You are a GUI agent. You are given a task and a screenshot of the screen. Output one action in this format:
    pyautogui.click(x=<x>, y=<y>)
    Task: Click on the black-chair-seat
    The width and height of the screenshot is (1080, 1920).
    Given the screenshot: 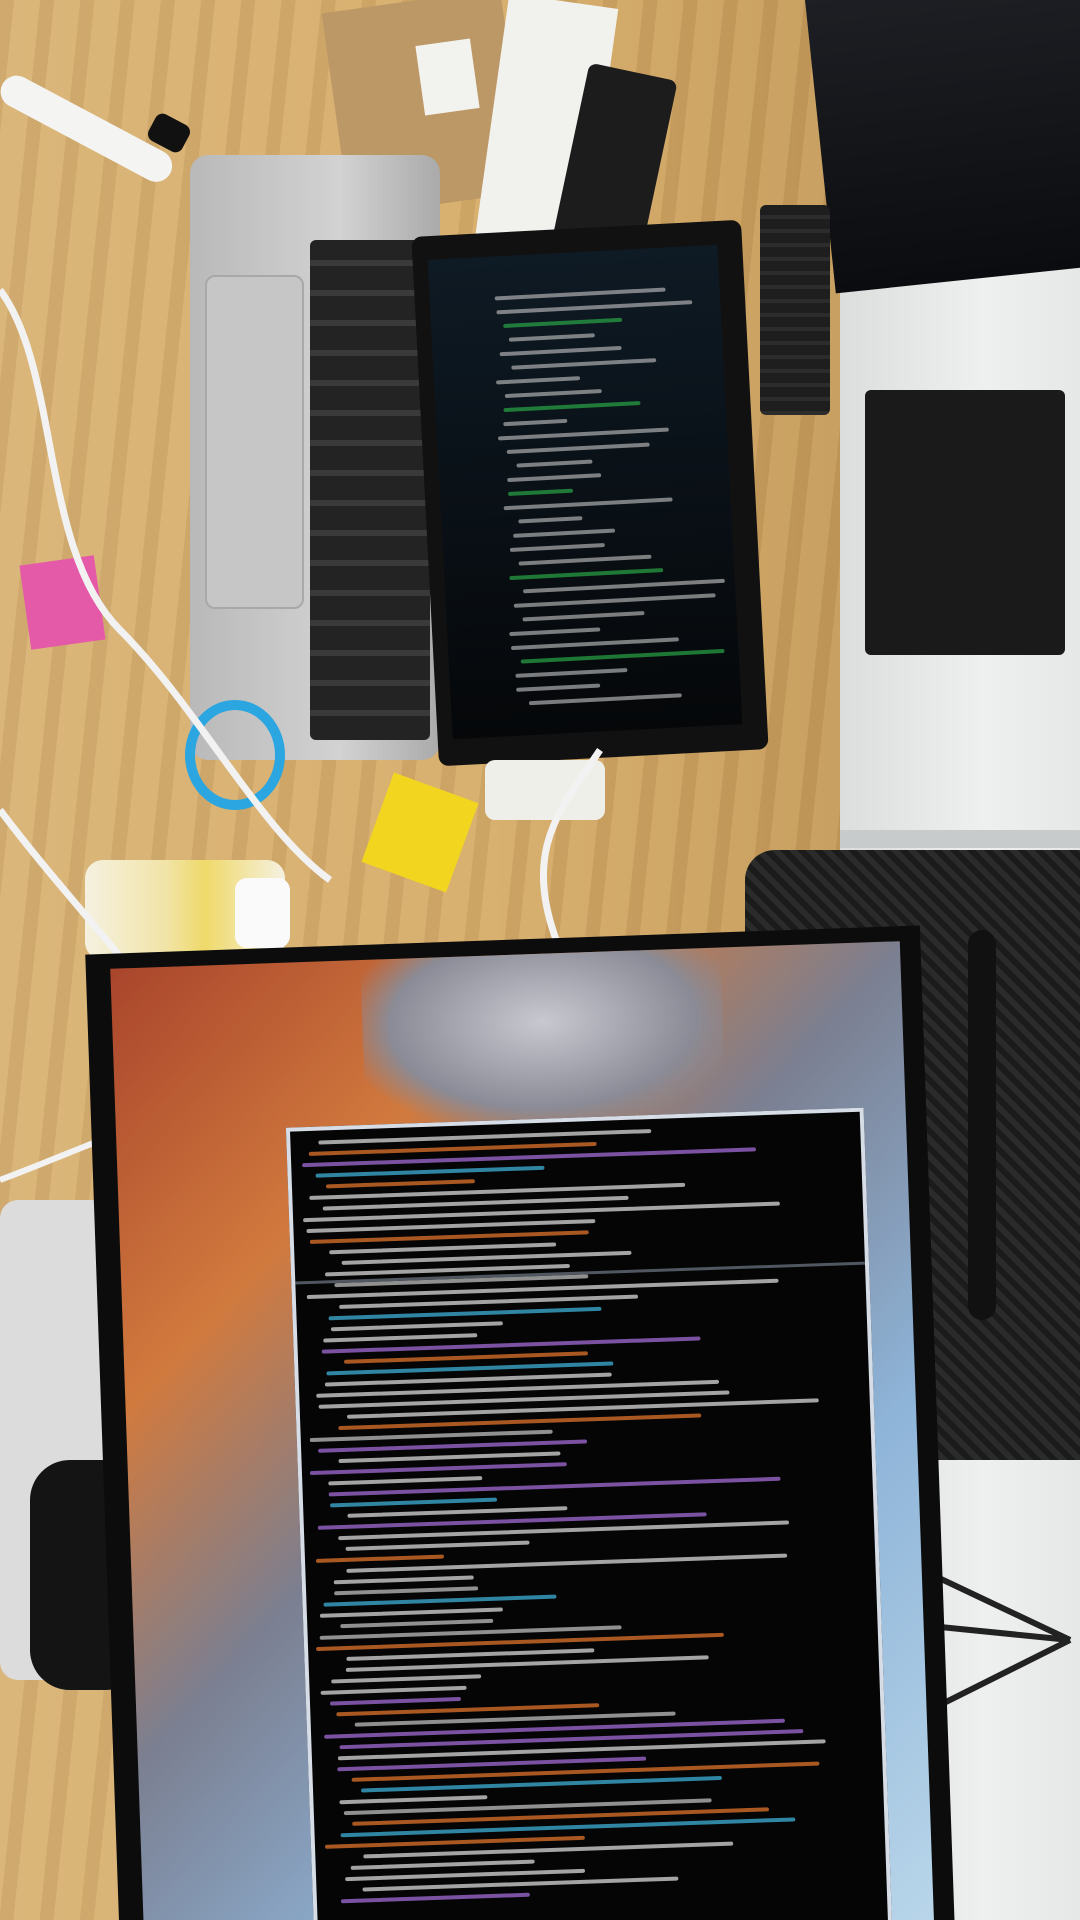 What is the action you would take?
    pyautogui.click(x=965, y=522)
    